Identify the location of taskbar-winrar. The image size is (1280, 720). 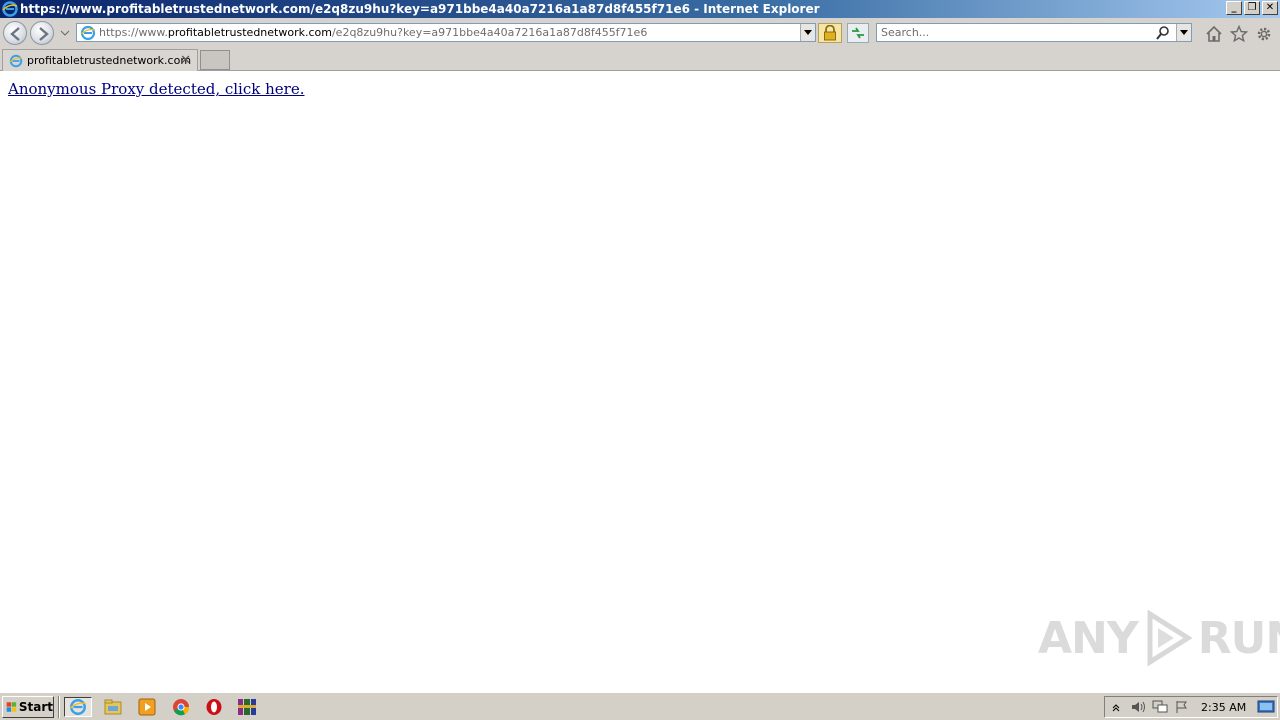
(247, 707).